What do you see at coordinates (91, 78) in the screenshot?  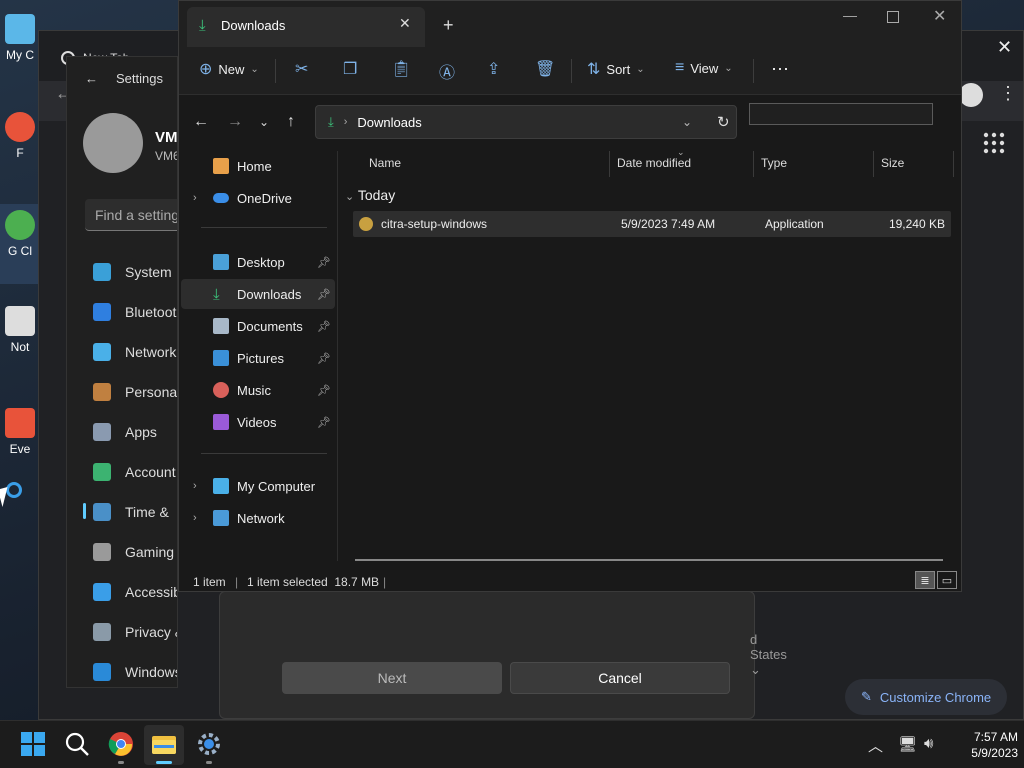 I see `back-arrow-icon: ←` at bounding box center [91, 78].